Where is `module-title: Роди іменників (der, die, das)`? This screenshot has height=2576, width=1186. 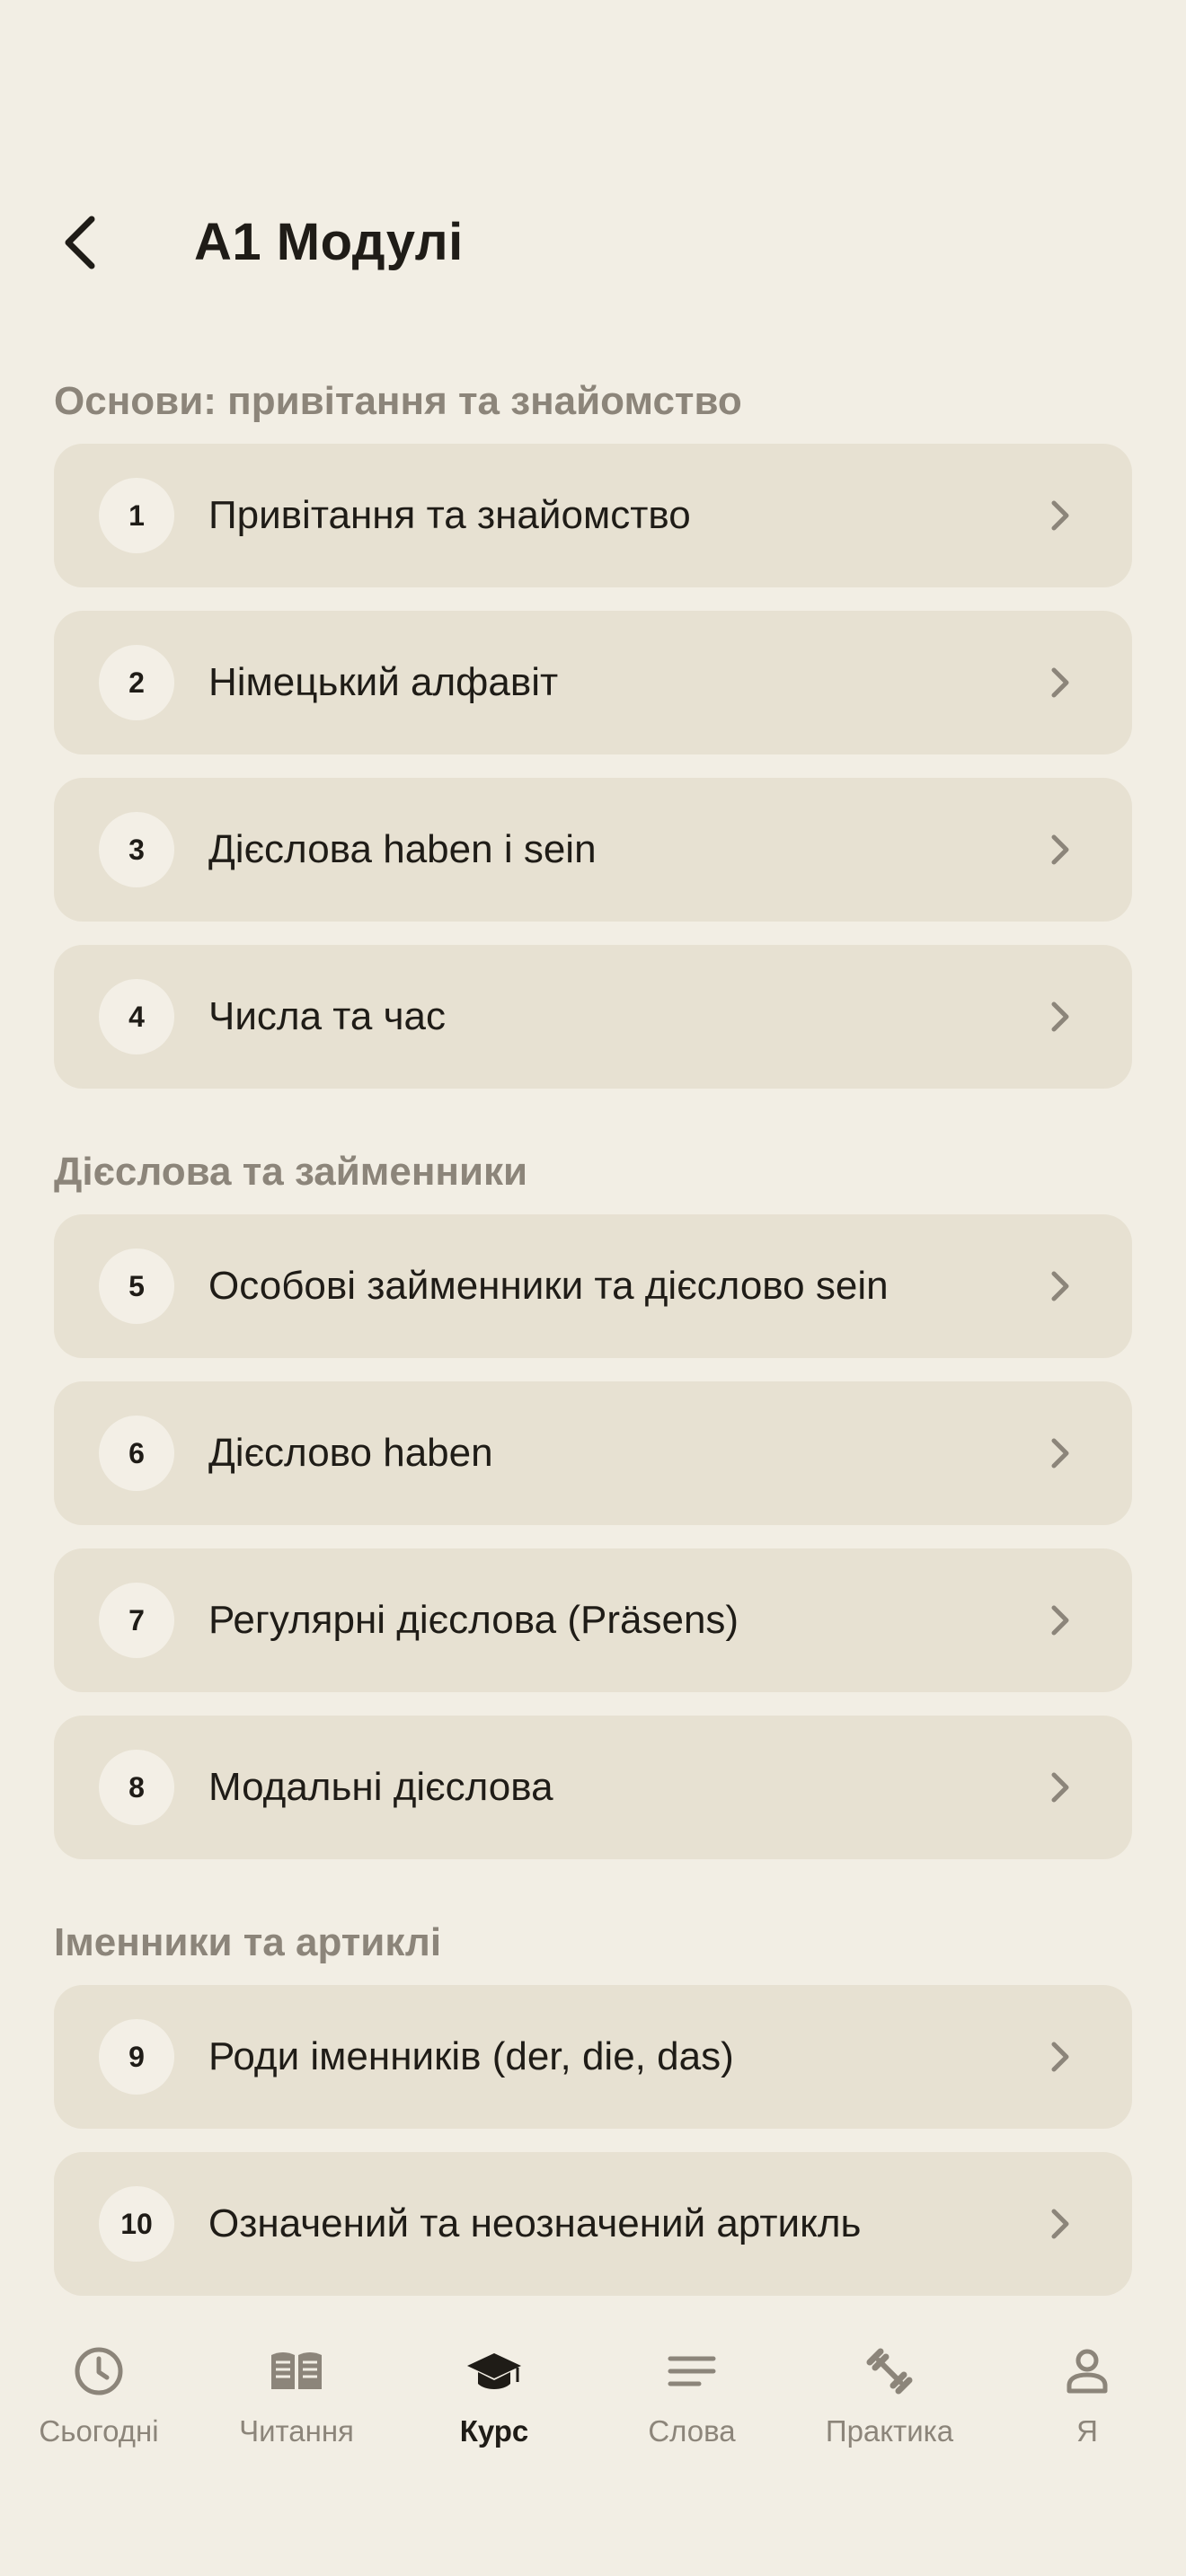
module-title: Роди іменників (der, die, das) is located at coordinates (471, 2056).